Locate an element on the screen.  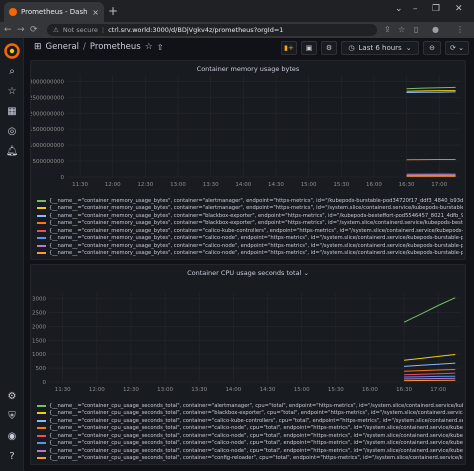
minimize-button: – is located at coordinates (415, 9).